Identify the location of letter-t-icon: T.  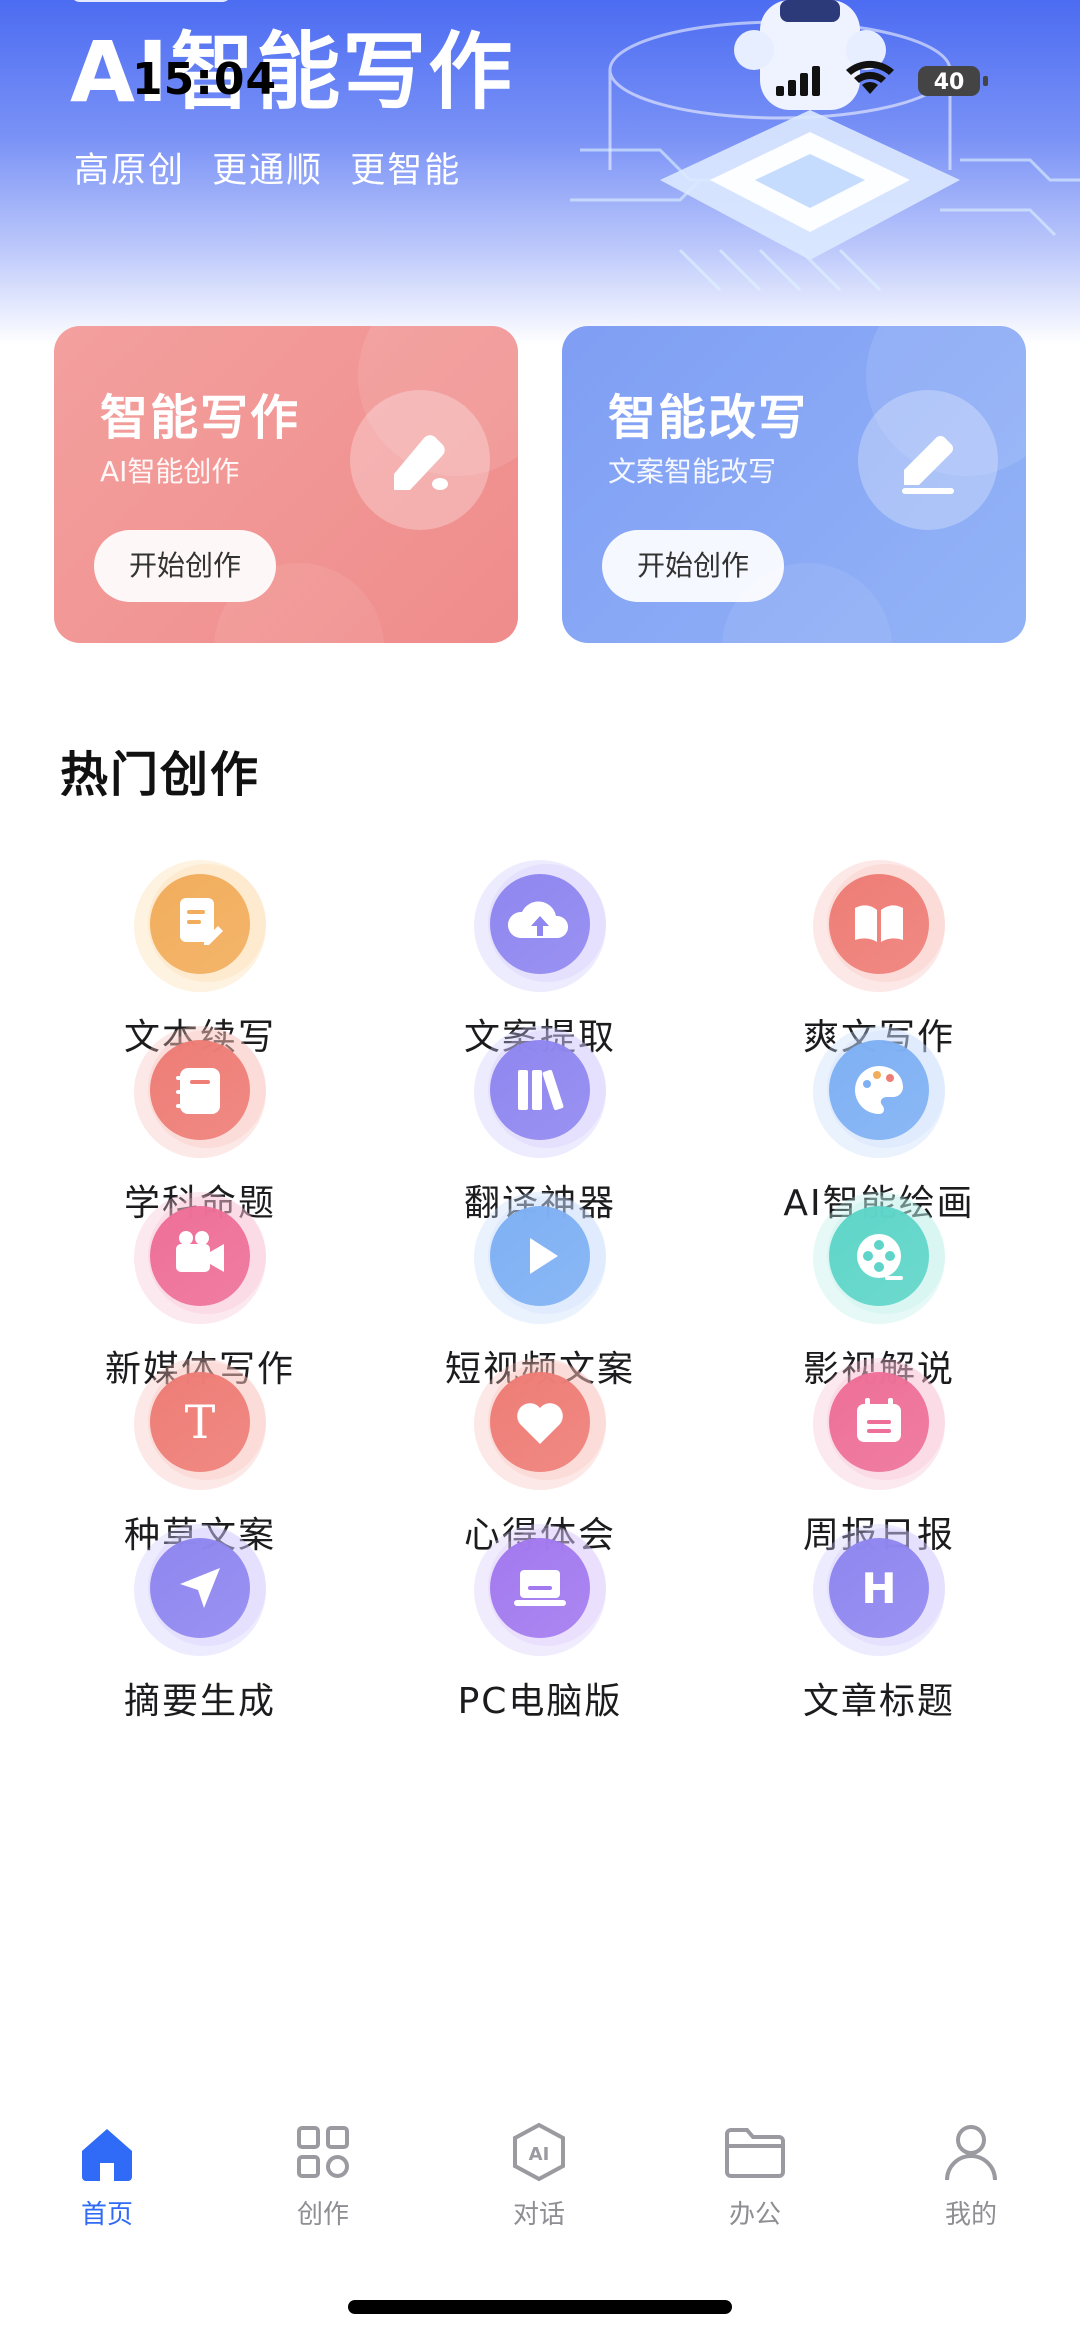
(200, 1424).